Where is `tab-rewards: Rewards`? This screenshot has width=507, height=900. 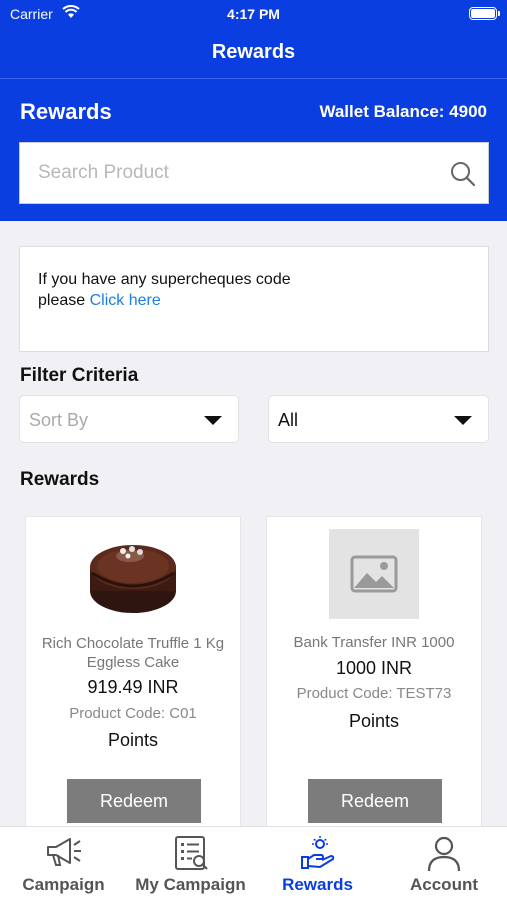 tab-rewards: Rewards is located at coordinates (317, 863).